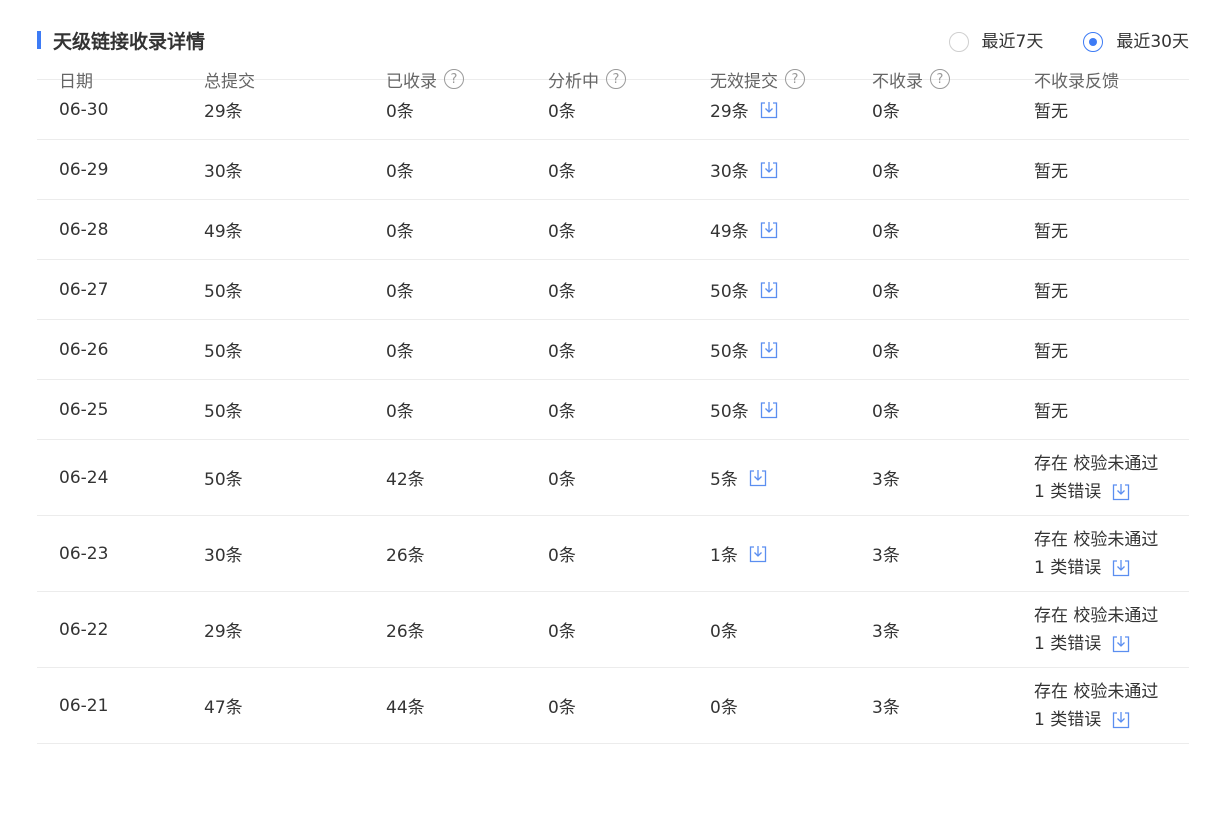 This screenshot has height=833, width=1219. I want to click on table-row: 06-27 50条 0条 0条 50条 0条 暂无, so click(613, 290).